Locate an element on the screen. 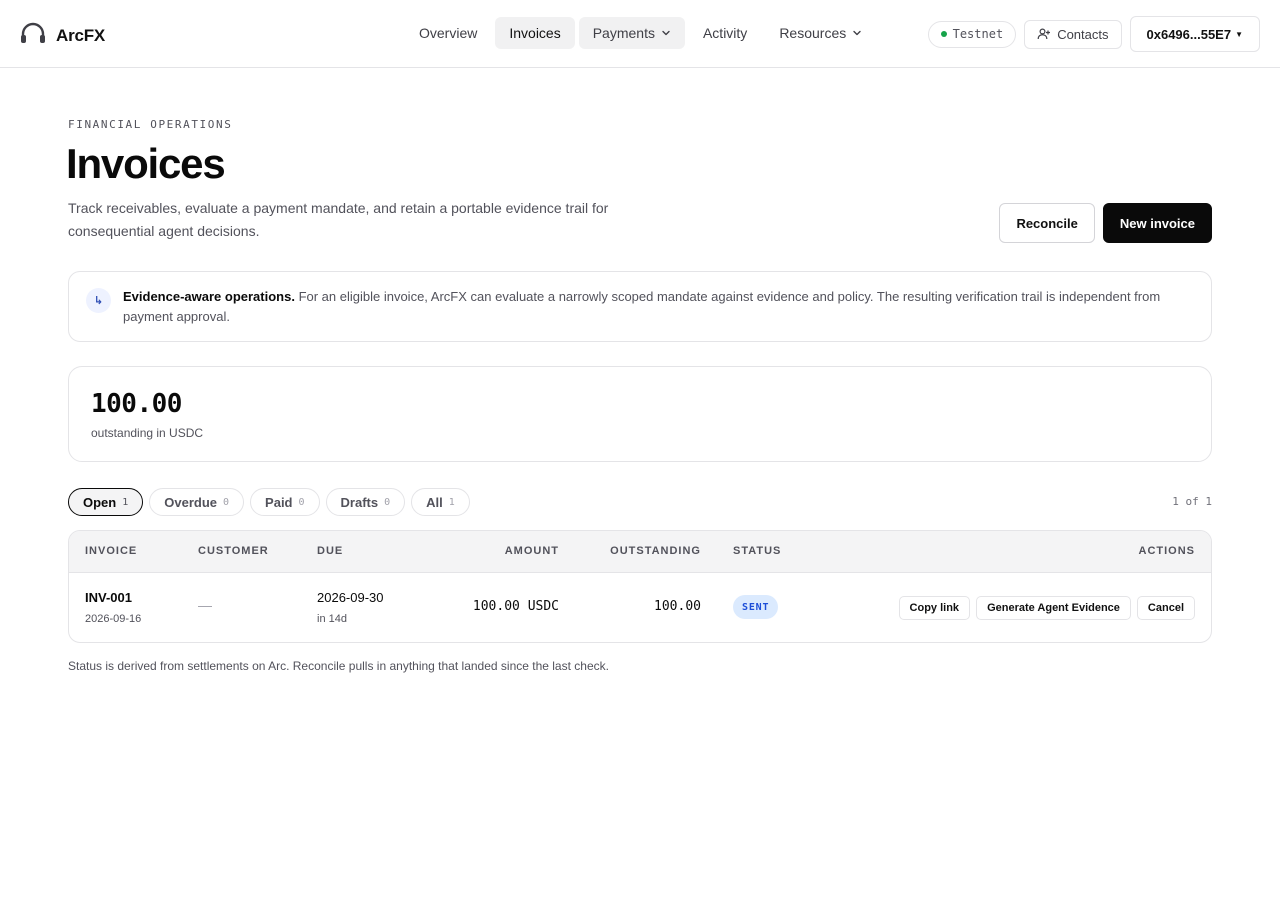 The height and width of the screenshot is (900, 1280). headphones-logo-icon is located at coordinates (33, 35).